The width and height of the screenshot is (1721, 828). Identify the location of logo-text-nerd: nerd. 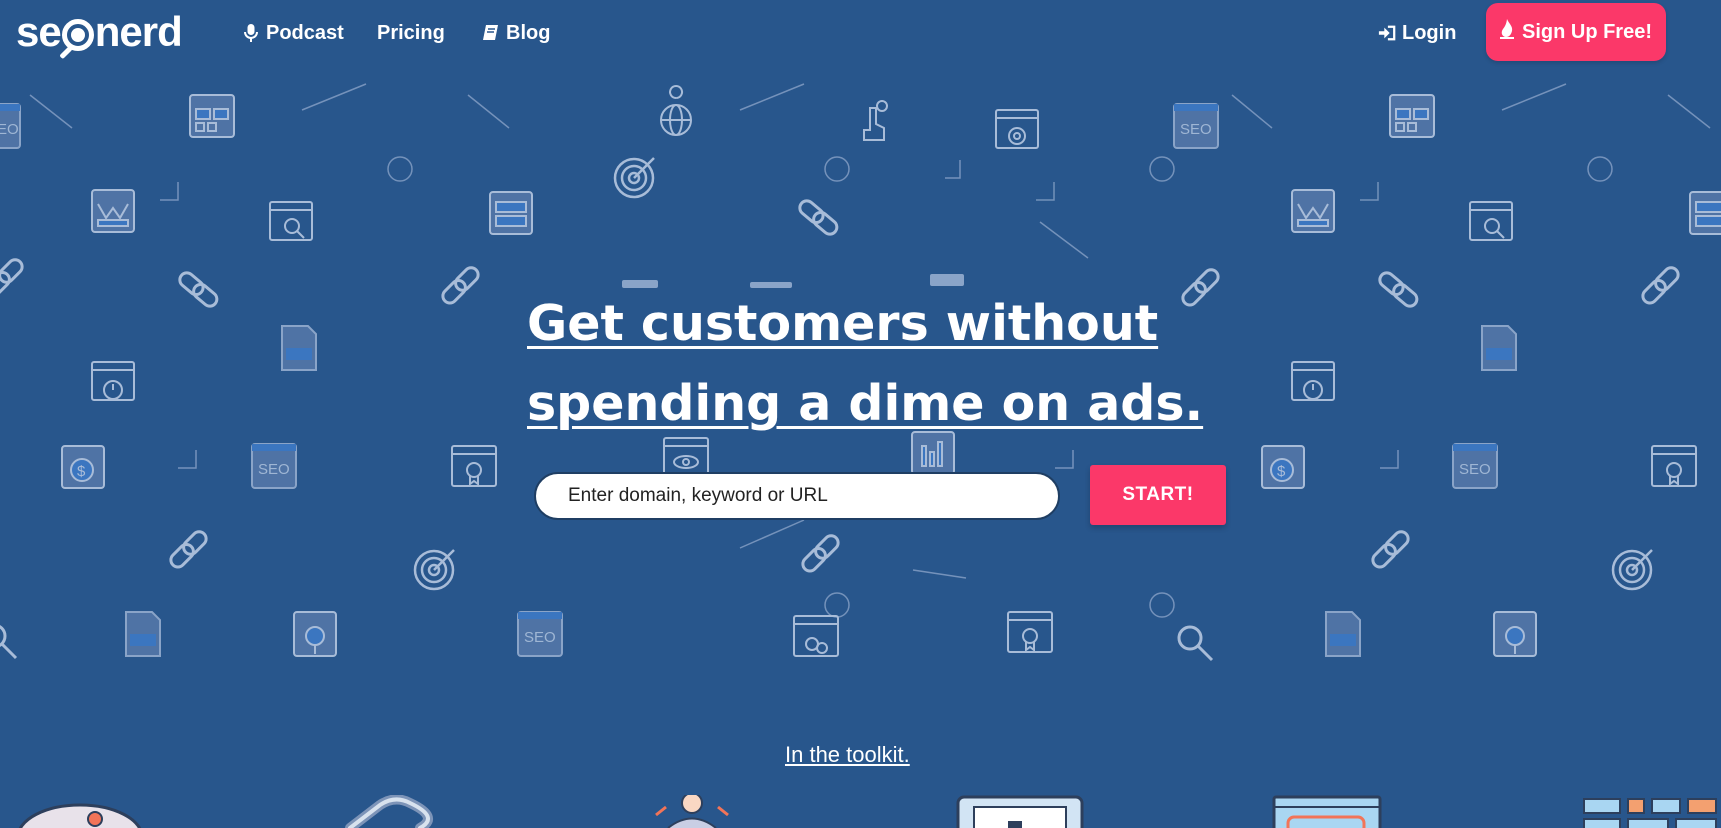
(138, 31).